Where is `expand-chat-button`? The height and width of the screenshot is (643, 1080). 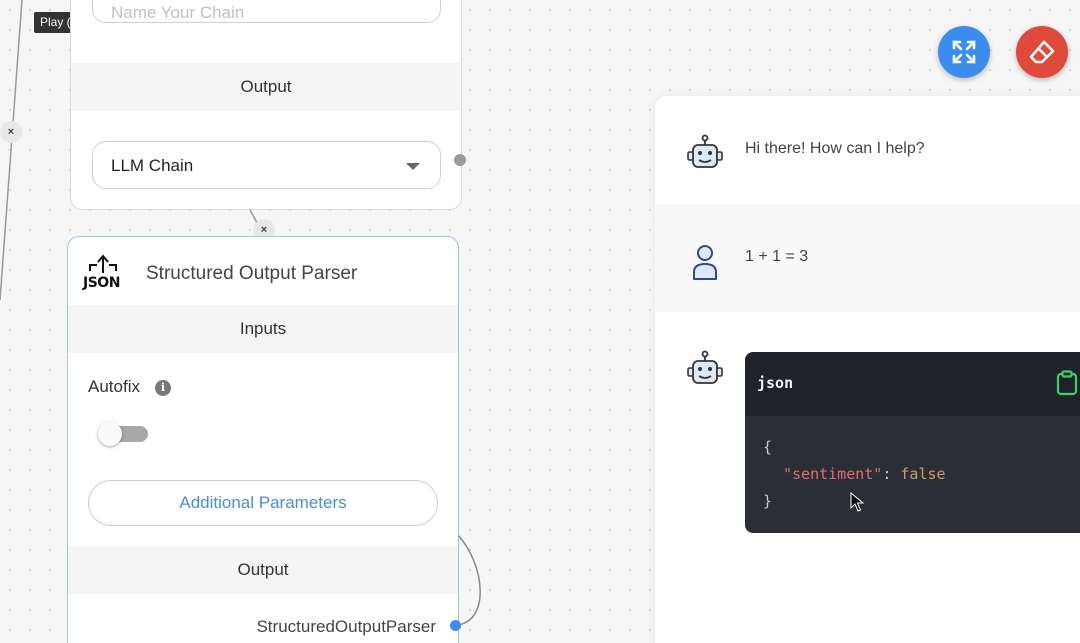 expand-chat-button is located at coordinates (964, 52).